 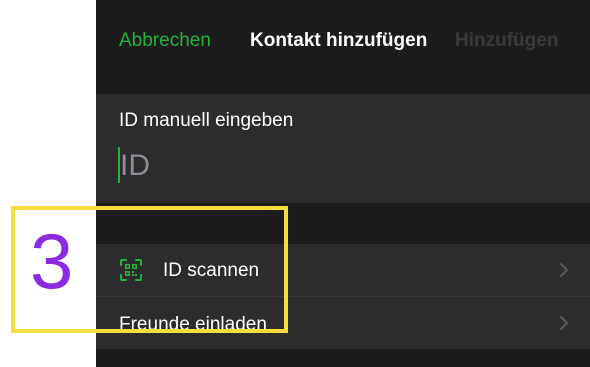 I want to click on qr-scan-icon, so click(x=131, y=270).